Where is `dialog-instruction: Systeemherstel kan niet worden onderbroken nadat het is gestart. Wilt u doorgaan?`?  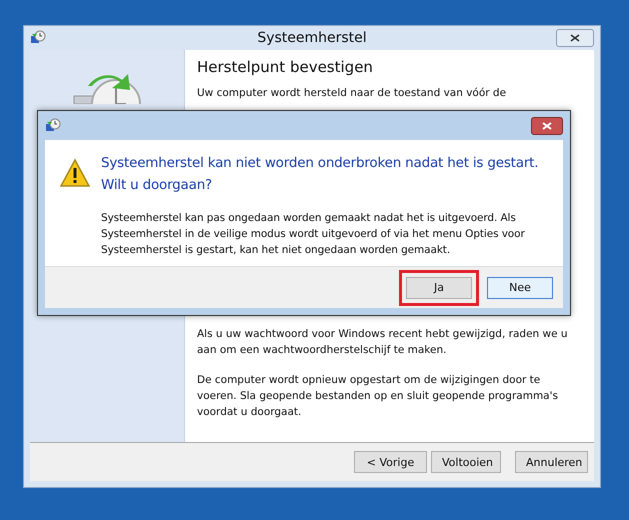 dialog-instruction: Systeemherstel kan niet worden onderbroken nadat het is gestart. Wilt u doorgaan? is located at coordinates (320, 174).